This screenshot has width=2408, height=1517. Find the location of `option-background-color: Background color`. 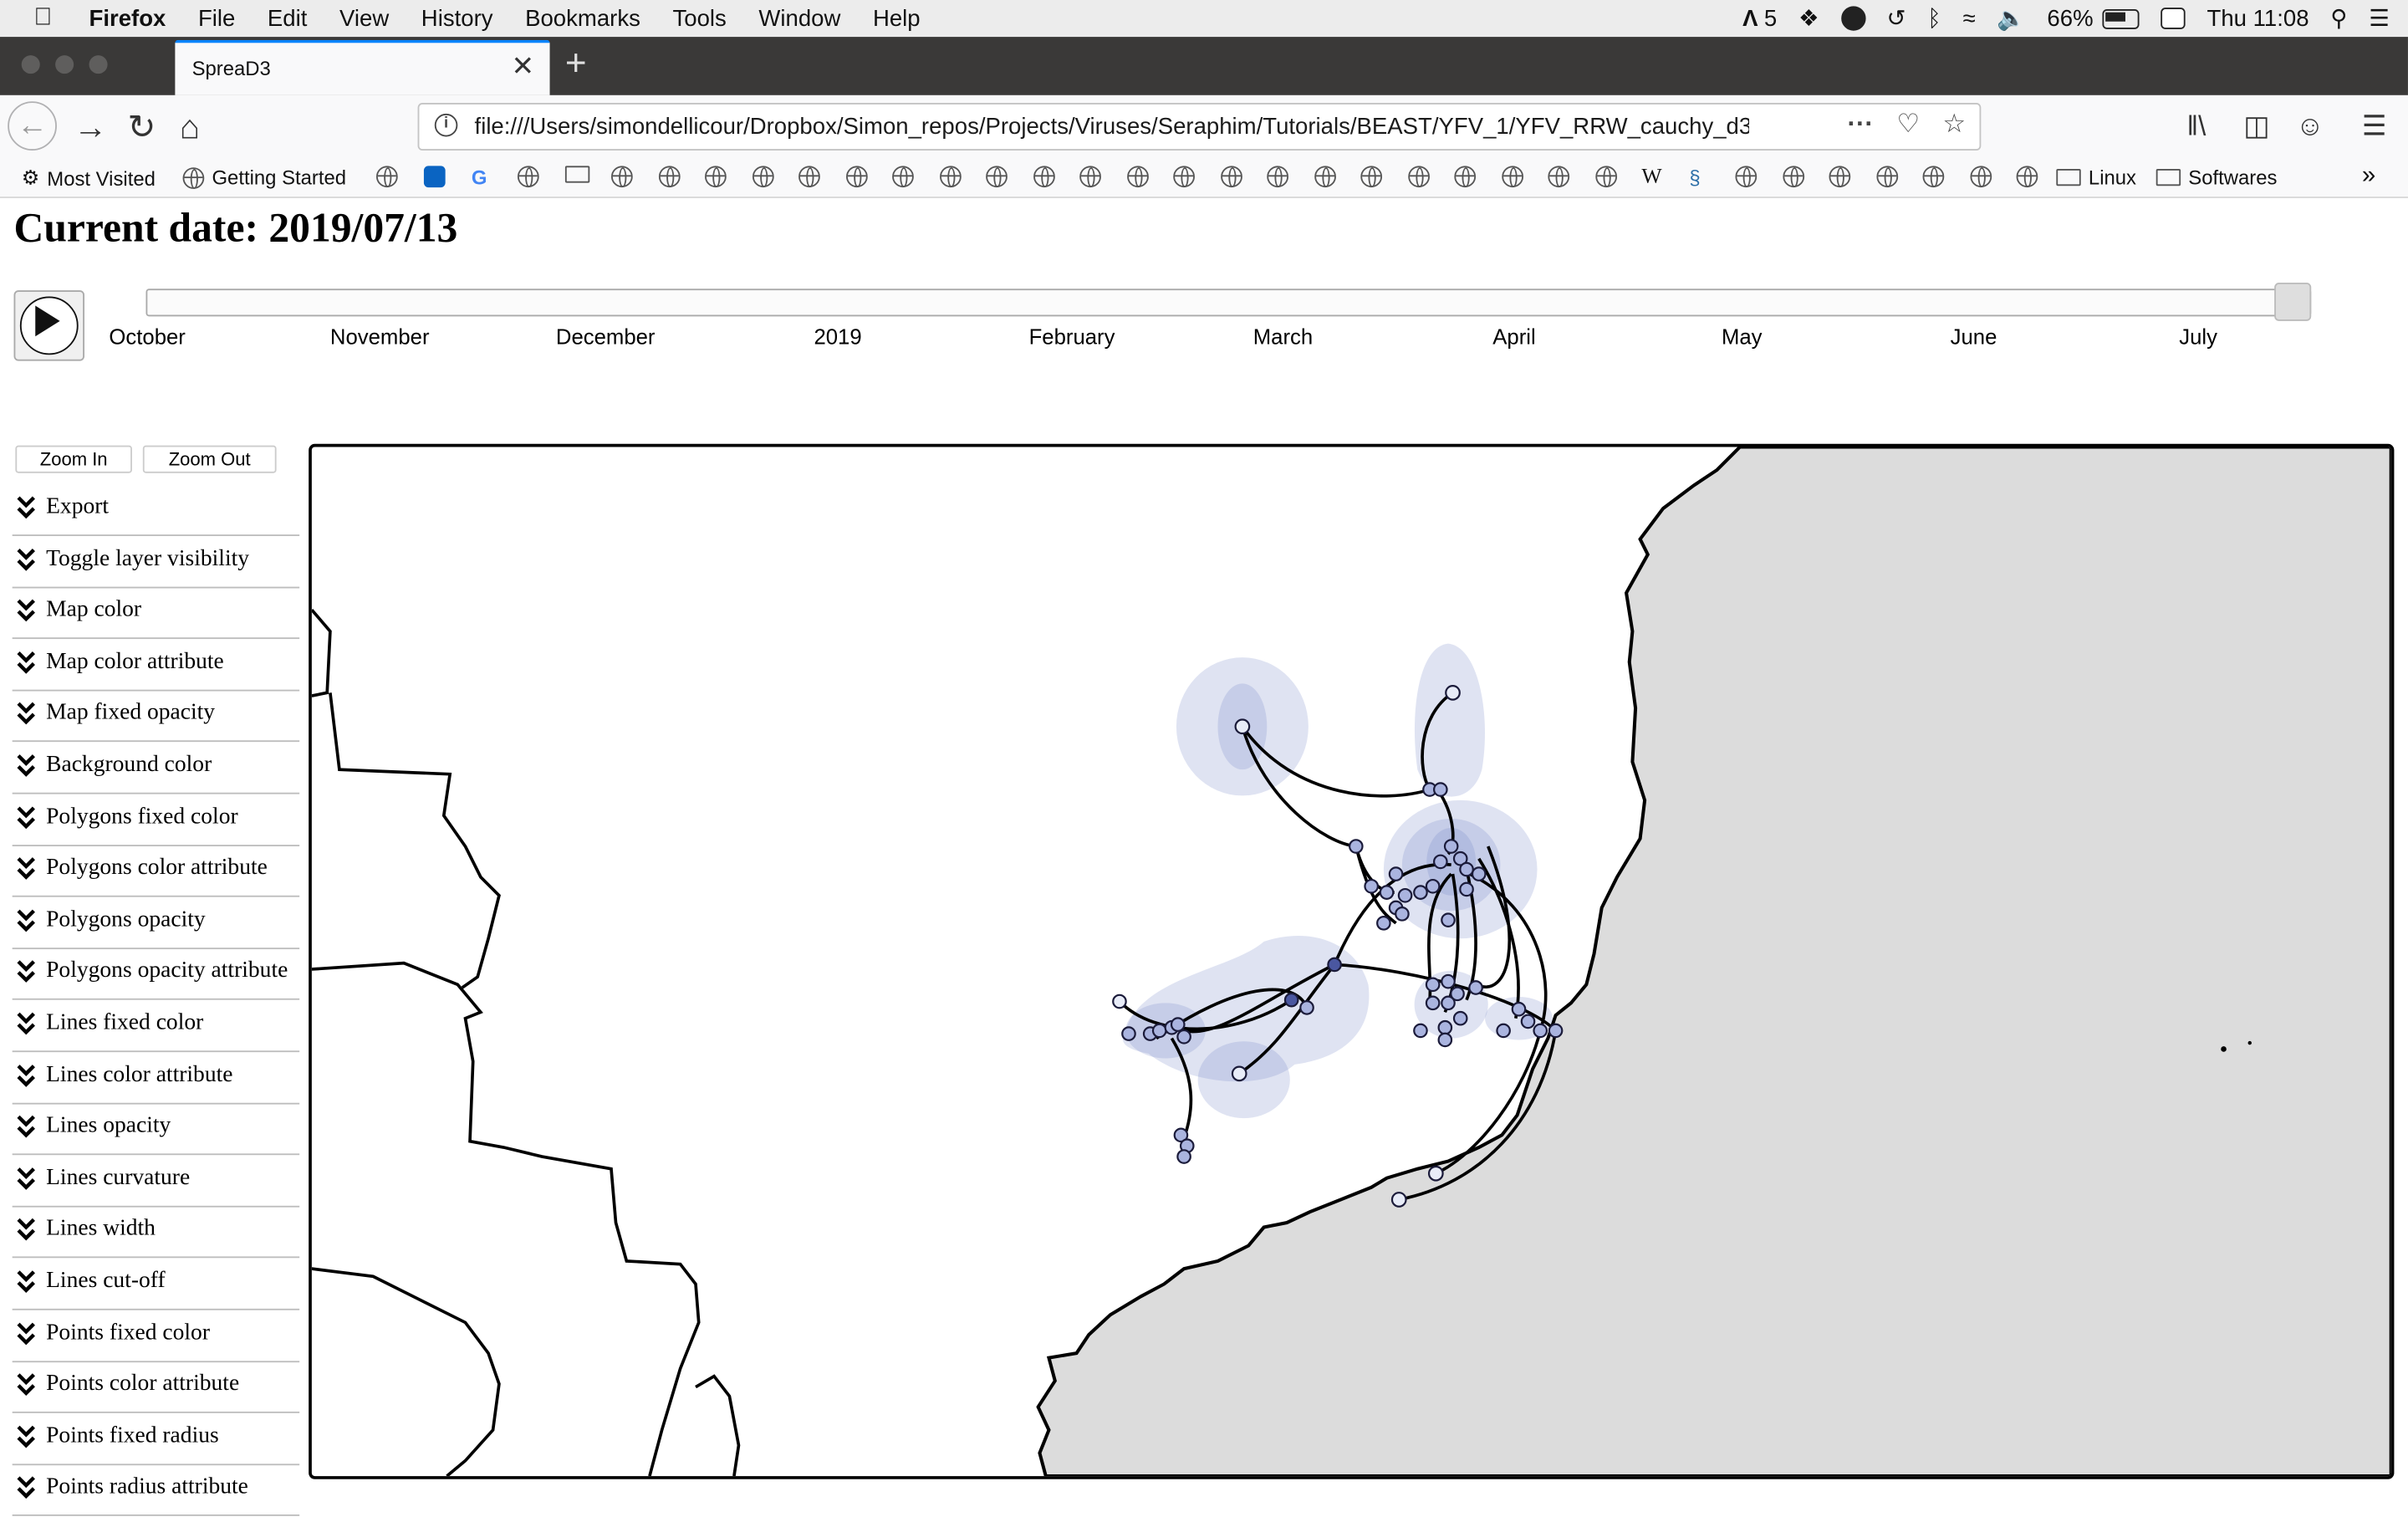

option-background-color: Background color is located at coordinates (156, 769).